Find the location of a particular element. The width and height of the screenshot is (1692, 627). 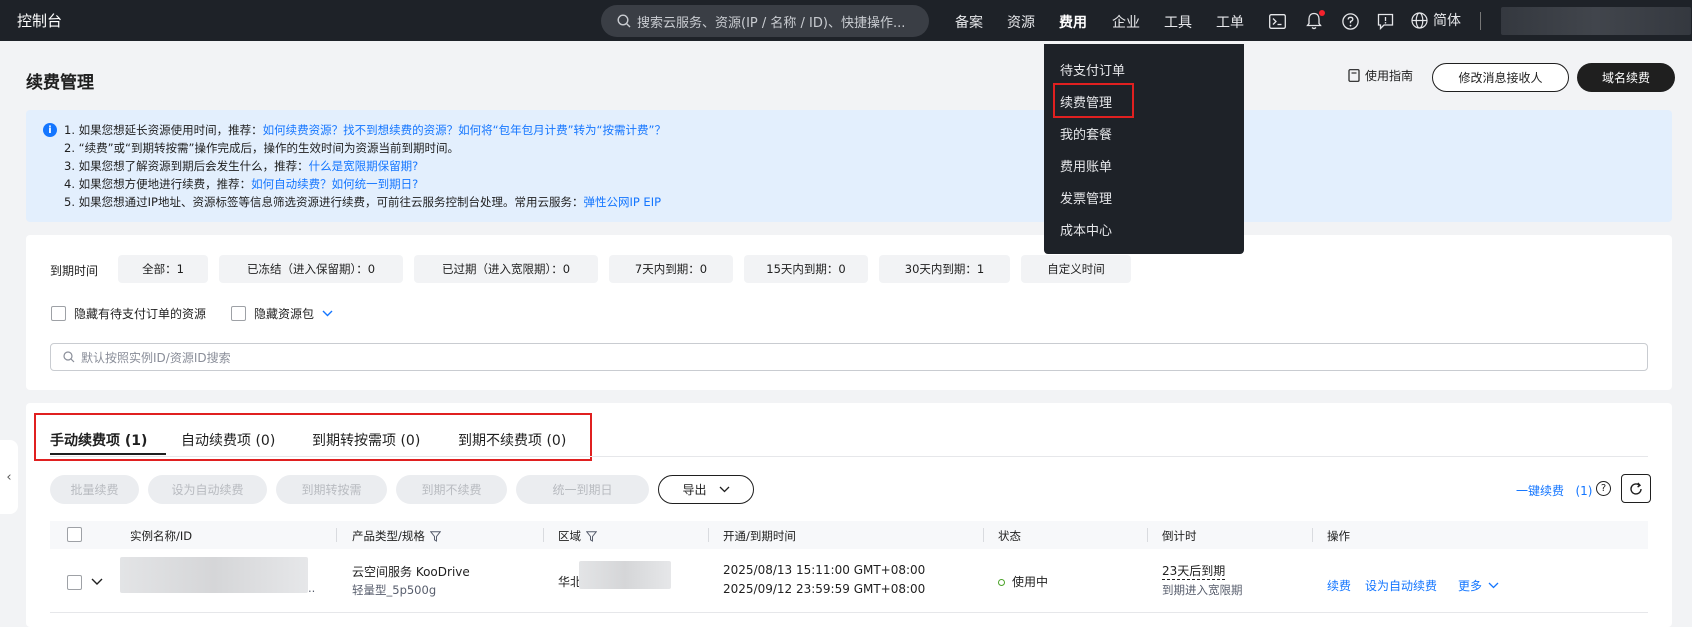

nav-item-beian: 备案 is located at coordinates (969, 22).